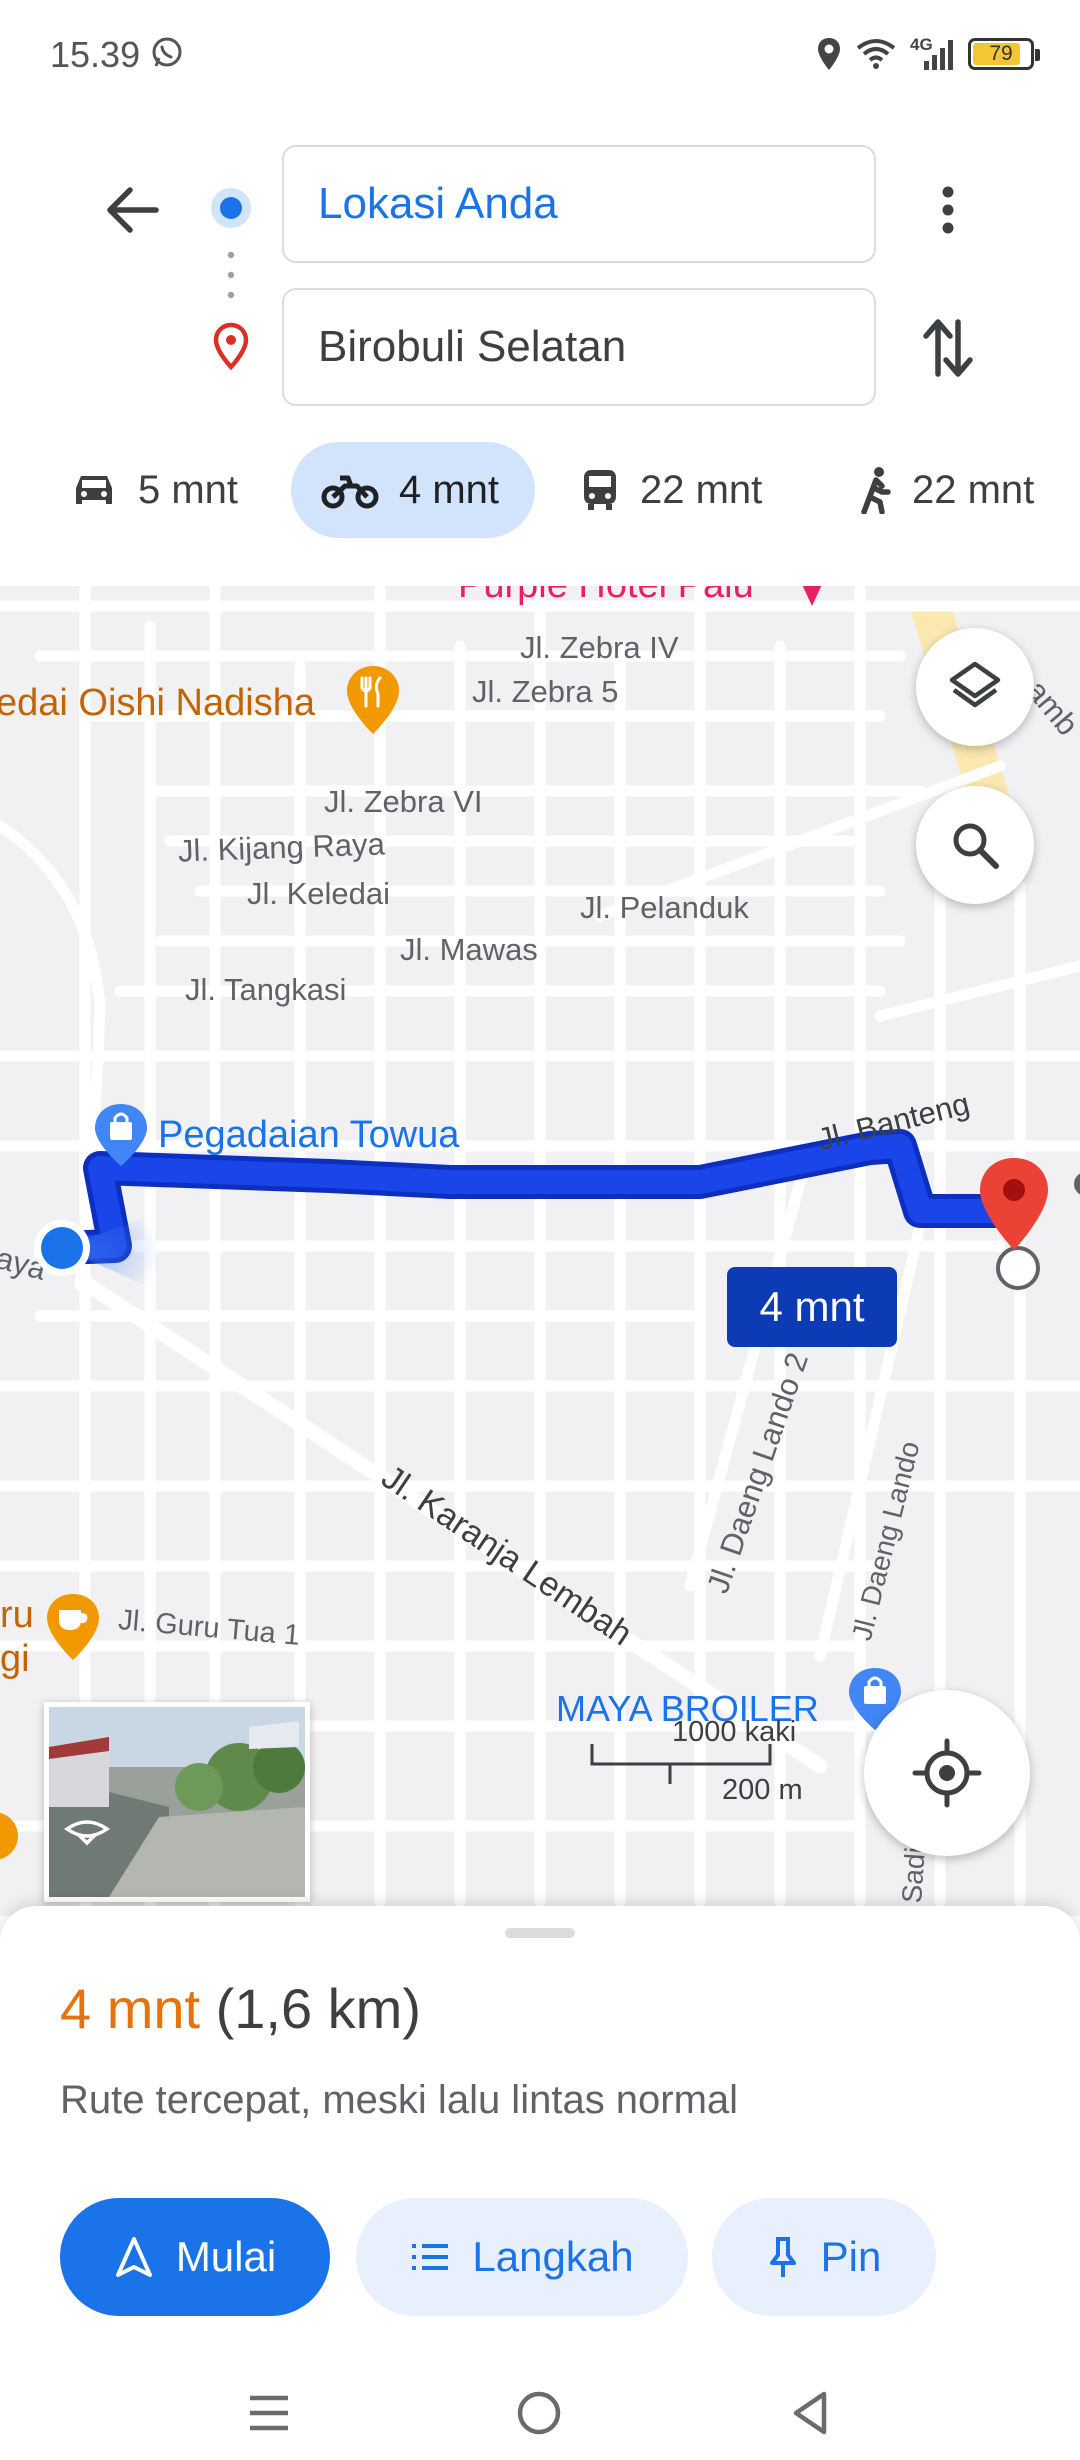 The image size is (1080, 2460). What do you see at coordinates (94, 490) in the screenshot?
I see `car-icon` at bounding box center [94, 490].